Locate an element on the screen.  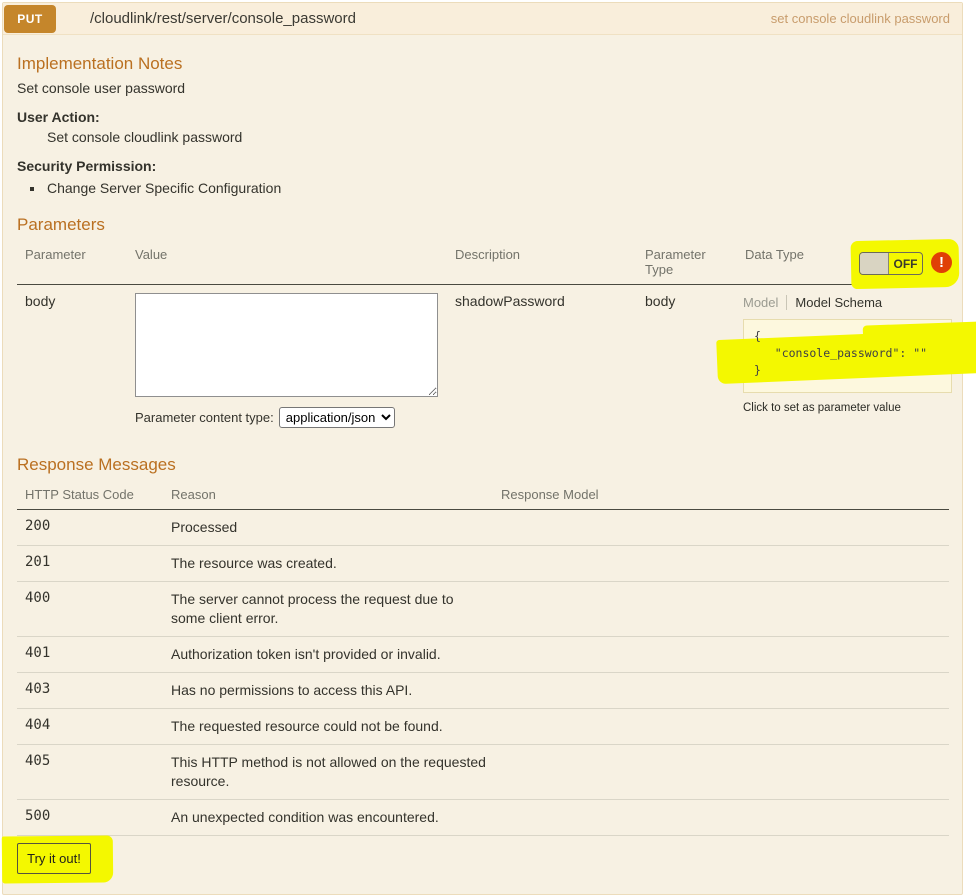
auth-toggle-cluster: OFF ! is located at coordinates (905, 264).